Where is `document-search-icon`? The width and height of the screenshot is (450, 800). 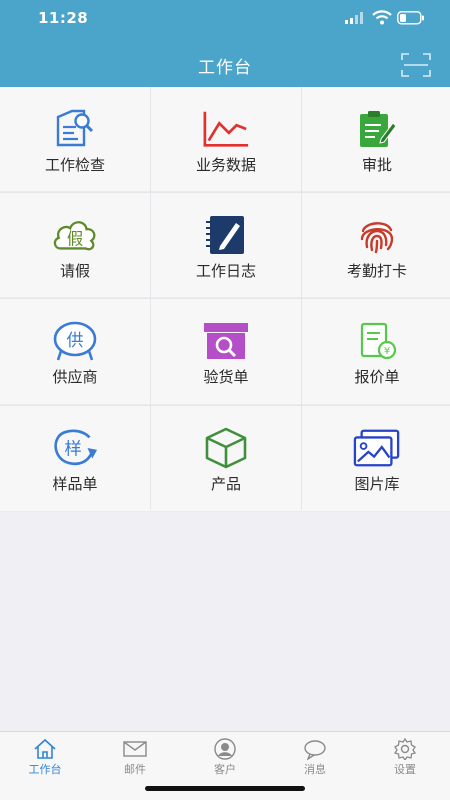 document-search-icon is located at coordinates (75, 129).